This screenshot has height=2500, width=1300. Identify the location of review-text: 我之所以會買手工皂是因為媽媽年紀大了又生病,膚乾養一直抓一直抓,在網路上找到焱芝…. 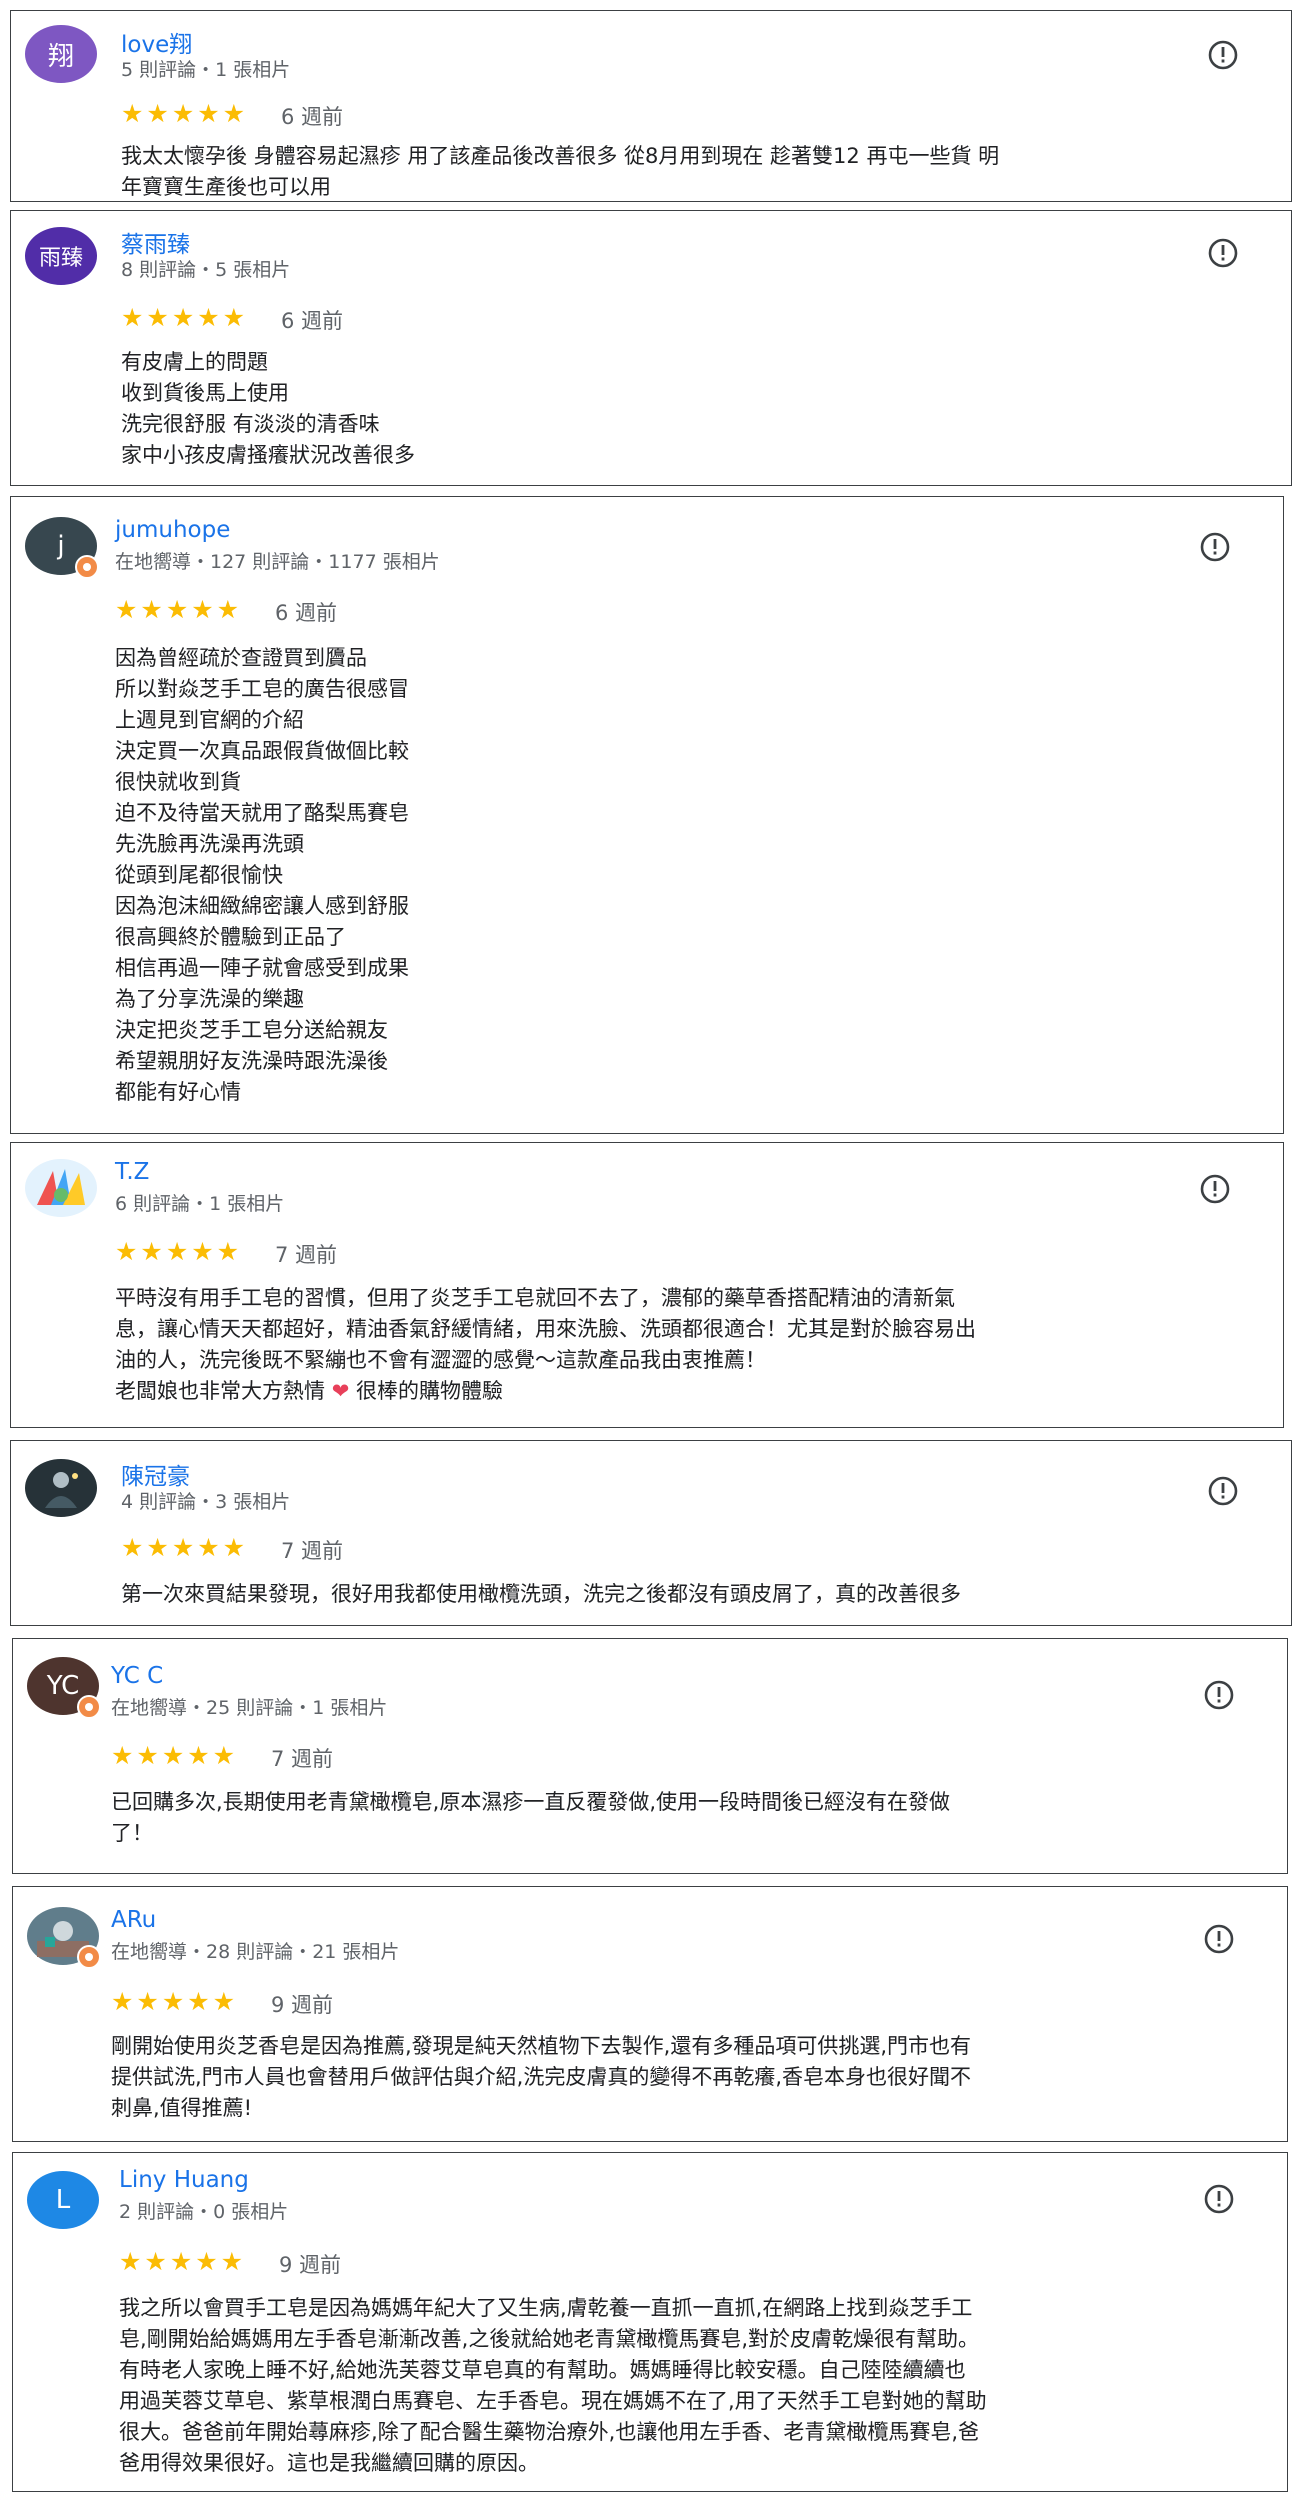
(553, 2385).